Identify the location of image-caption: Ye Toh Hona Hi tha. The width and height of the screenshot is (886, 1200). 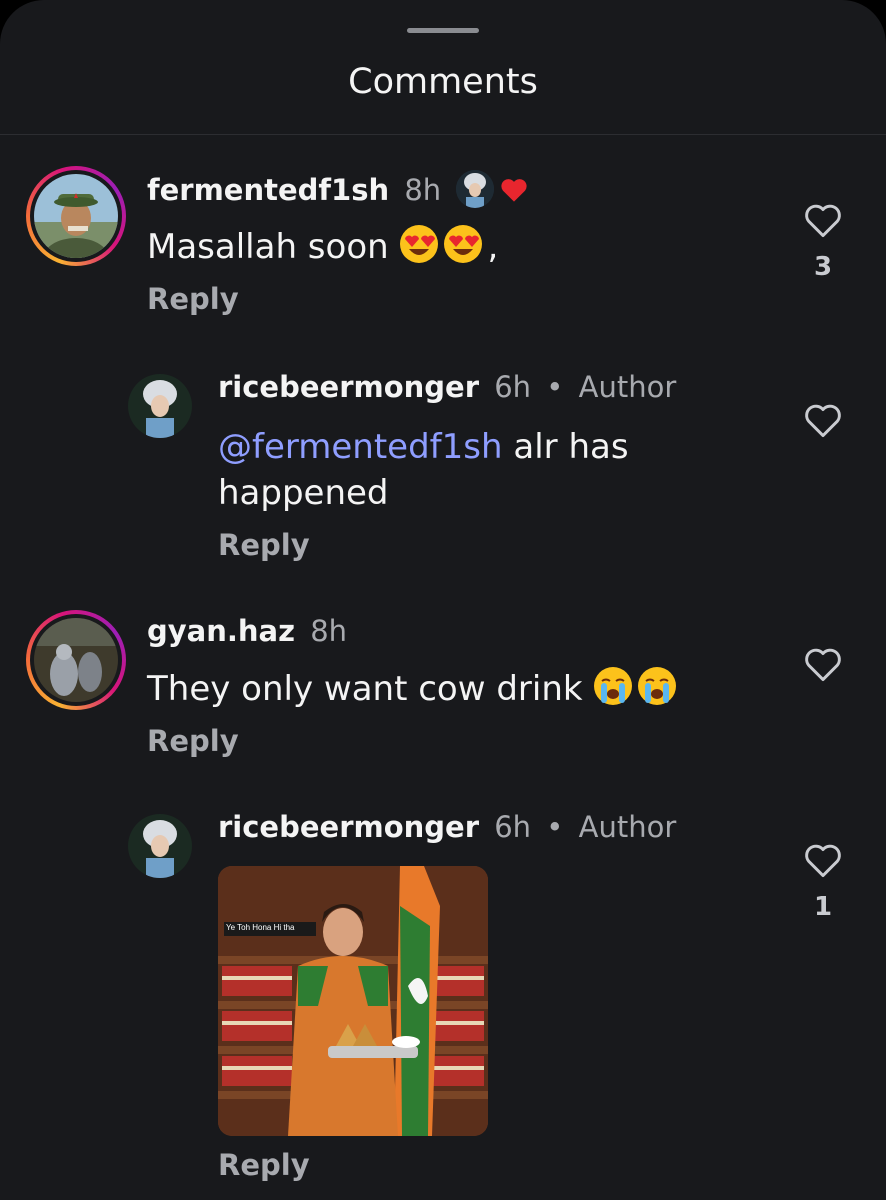
(260, 927).